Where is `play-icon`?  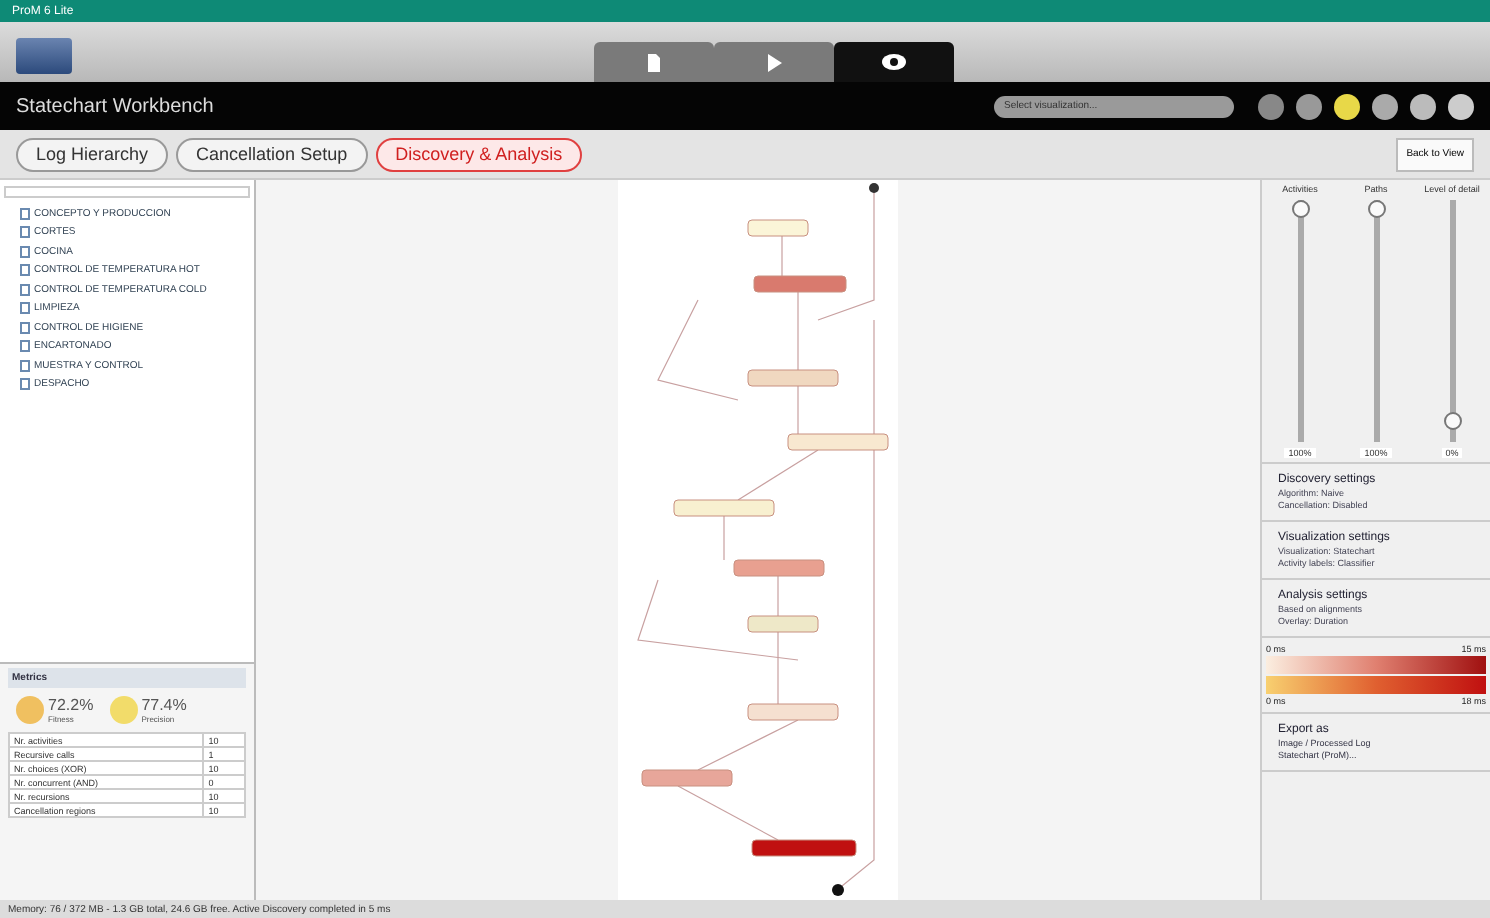
play-icon is located at coordinates (773, 62).